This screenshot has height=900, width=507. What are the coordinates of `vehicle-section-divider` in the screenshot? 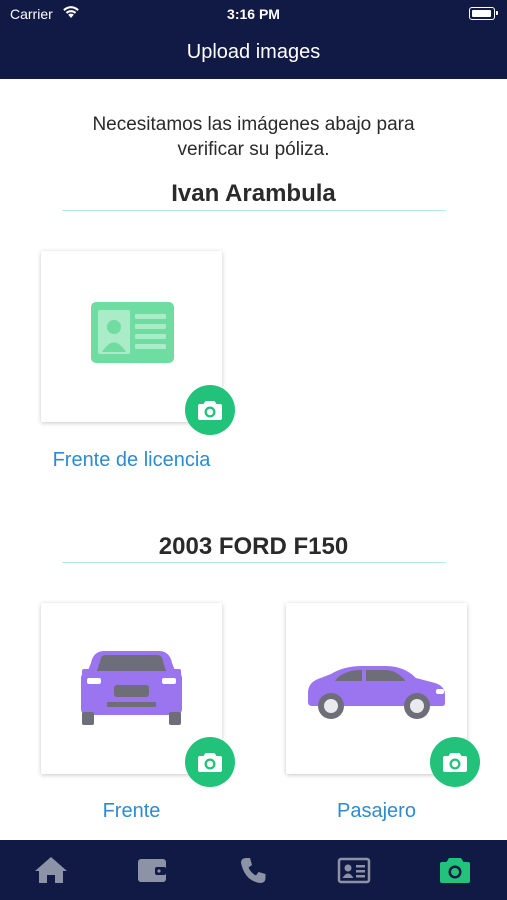 It's located at (254, 562).